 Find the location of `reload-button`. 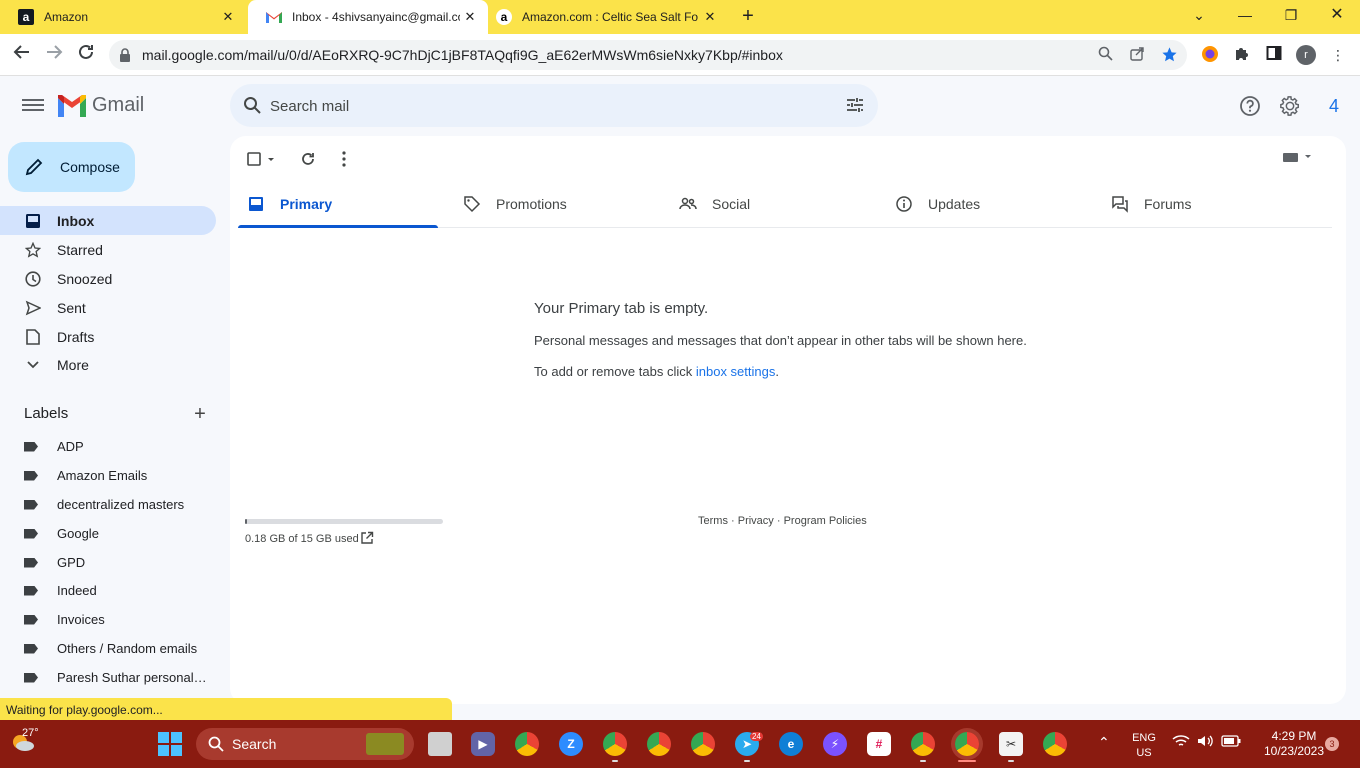

reload-button is located at coordinates (86, 55).